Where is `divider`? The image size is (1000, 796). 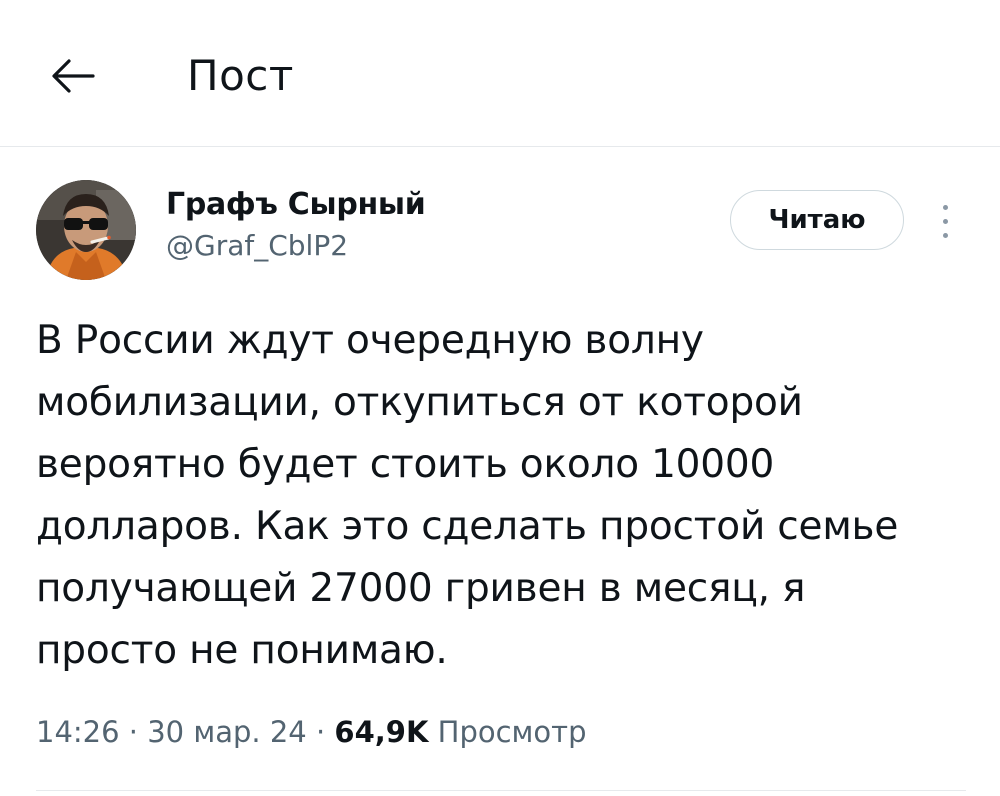 divider is located at coordinates (501, 790).